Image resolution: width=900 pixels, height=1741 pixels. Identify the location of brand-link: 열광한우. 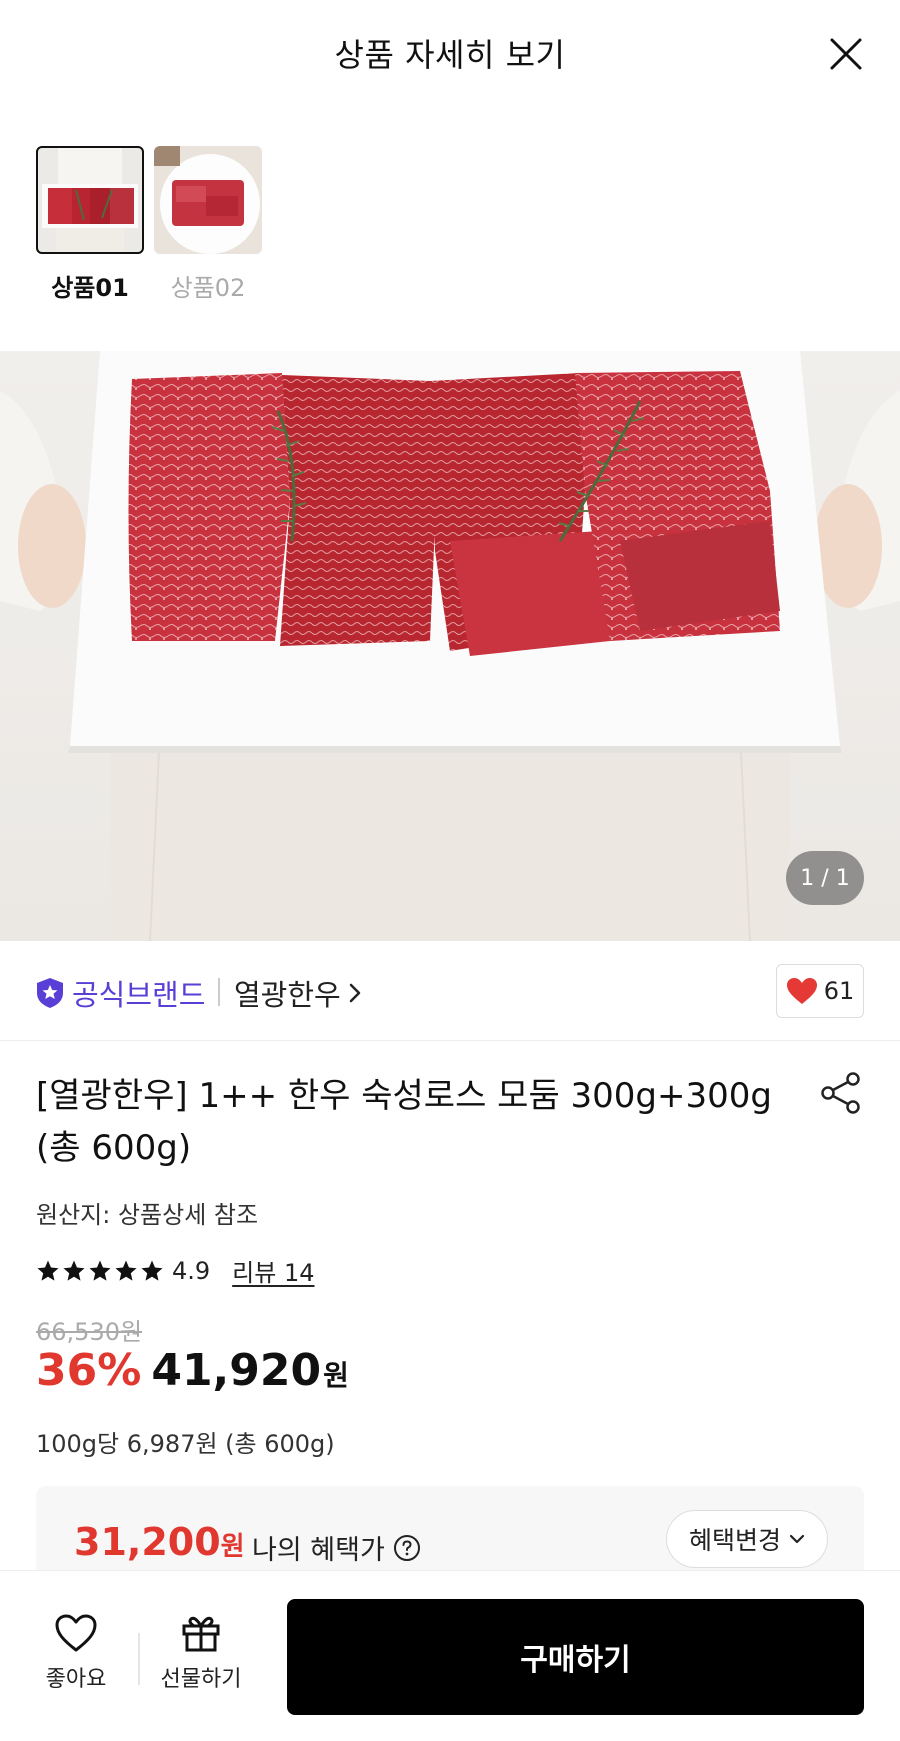
(297, 993).